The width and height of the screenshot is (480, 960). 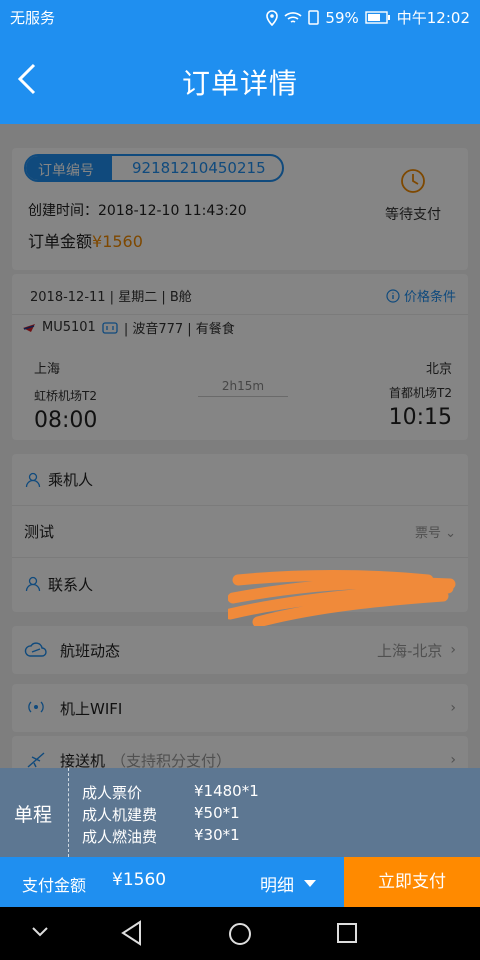 I want to click on breakdown-item: 成人燃油费 ¥30*1, so click(x=161, y=836).